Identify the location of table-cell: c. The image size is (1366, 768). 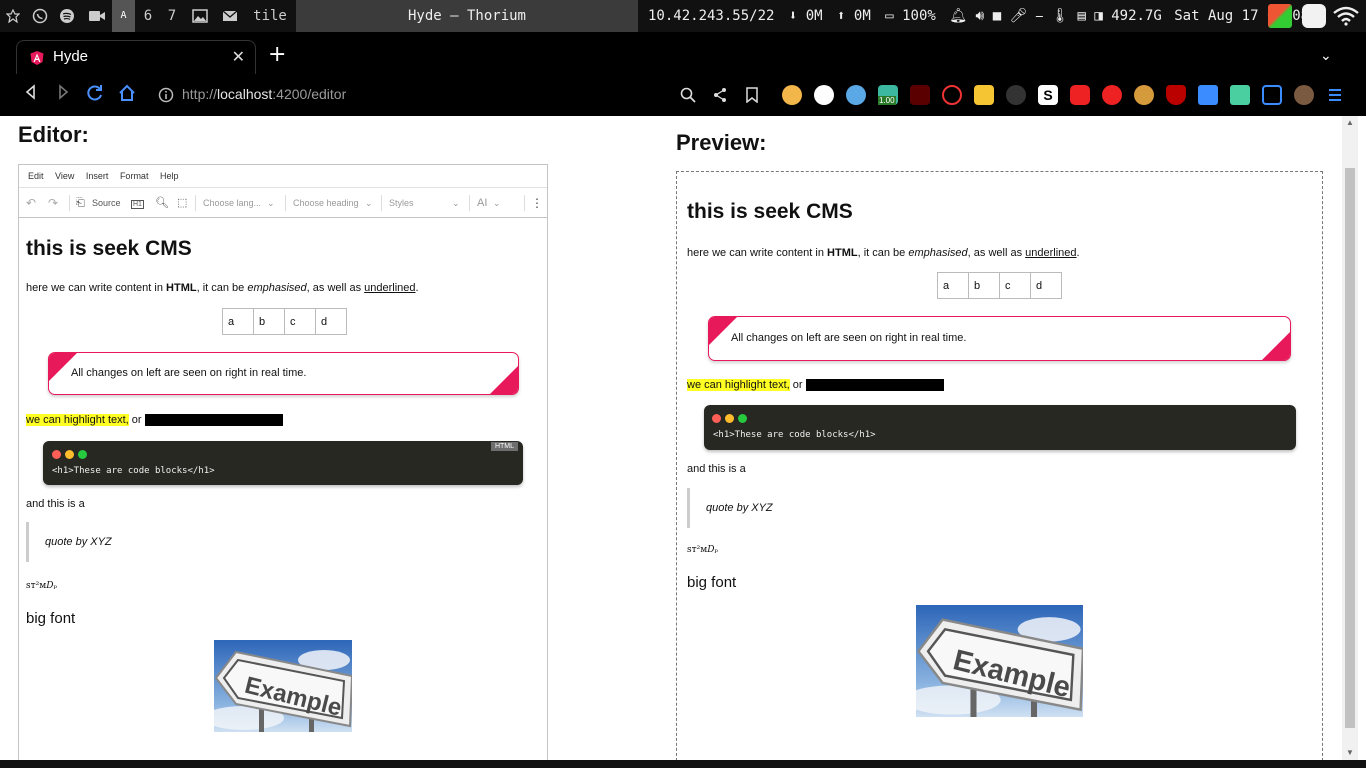
(300, 321).